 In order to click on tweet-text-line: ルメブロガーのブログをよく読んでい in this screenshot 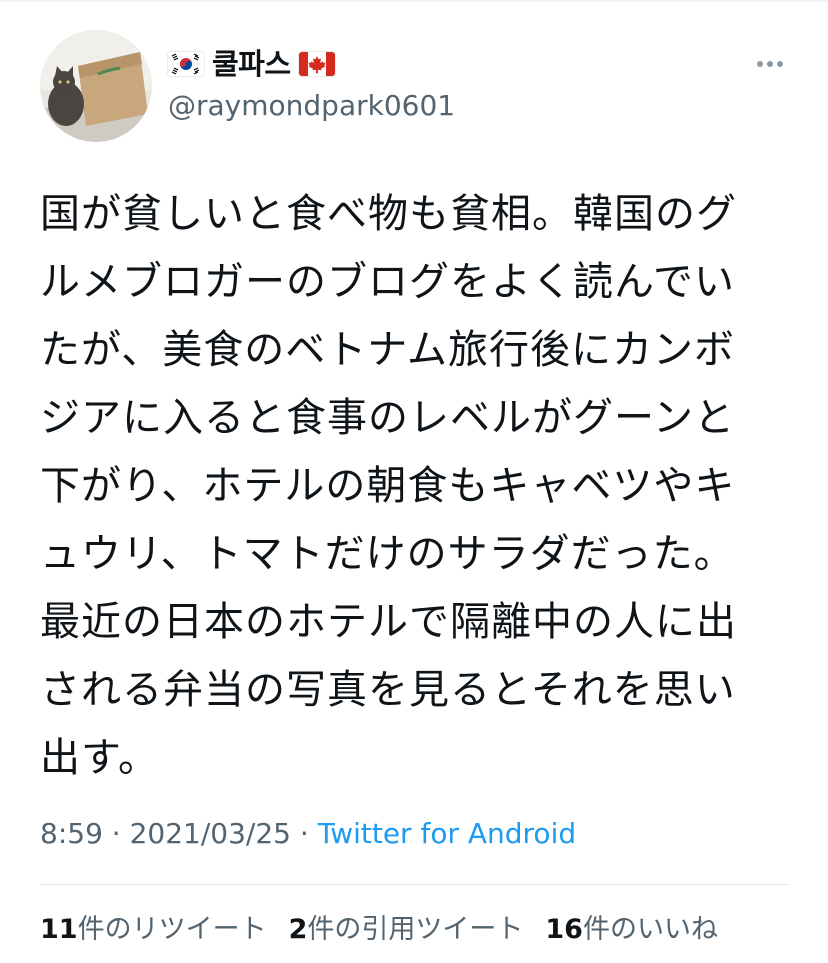, I will do `click(387, 282)`.